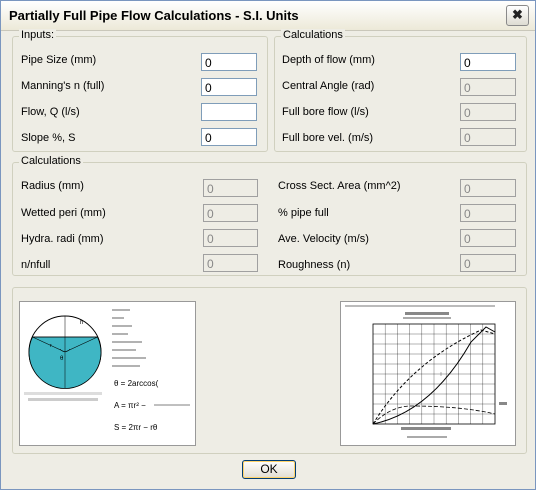  What do you see at coordinates (325, 112) in the screenshot?
I see `full-bore-flow-label: Full bore flow (l/s)` at bounding box center [325, 112].